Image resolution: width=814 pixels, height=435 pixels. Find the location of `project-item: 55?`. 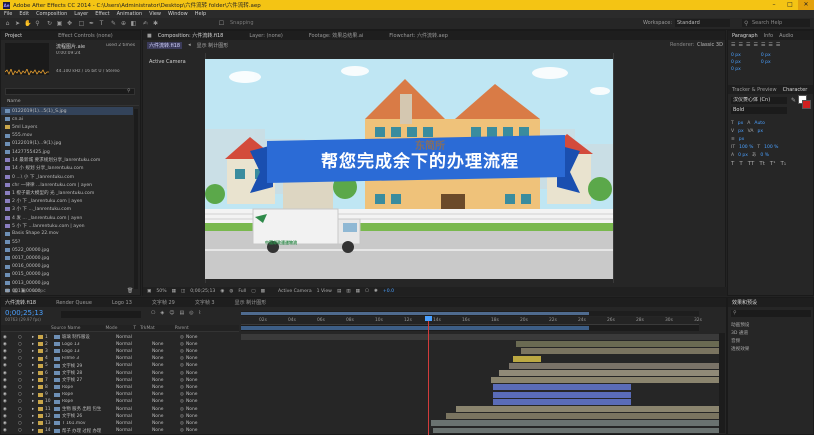

project-item: 55? is located at coordinates (67, 242).